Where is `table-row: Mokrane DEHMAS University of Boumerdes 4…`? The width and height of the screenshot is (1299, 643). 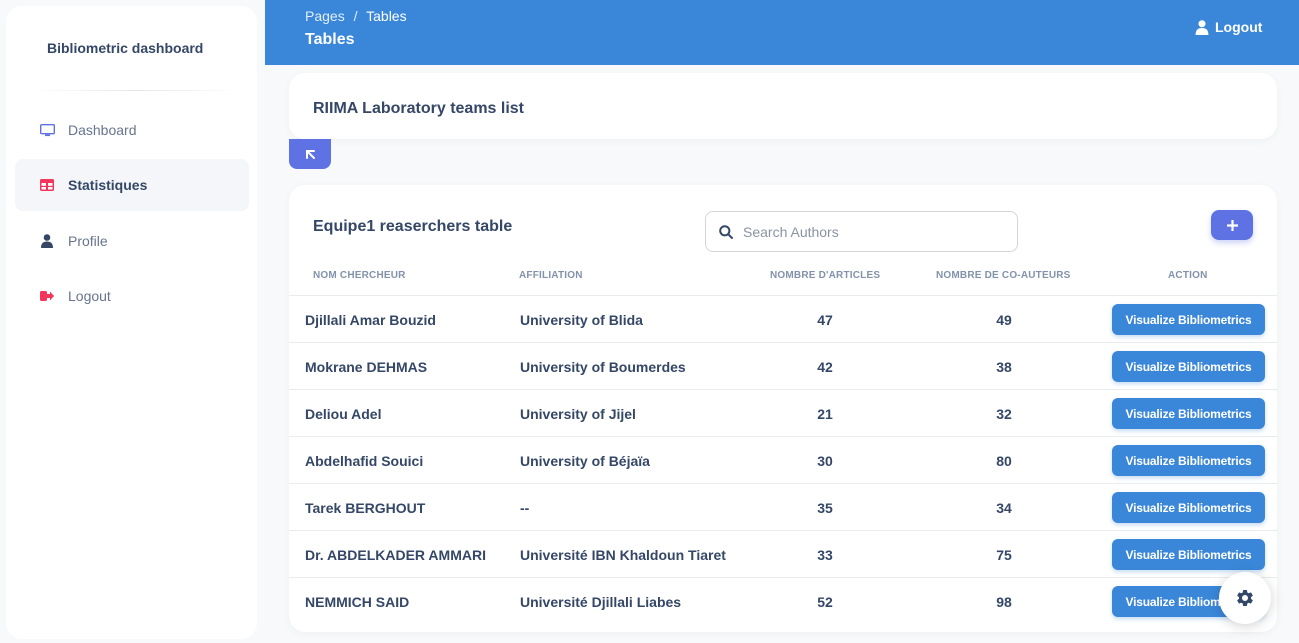 table-row: Mokrane DEHMAS University of Boumerdes 4… is located at coordinates (783, 365).